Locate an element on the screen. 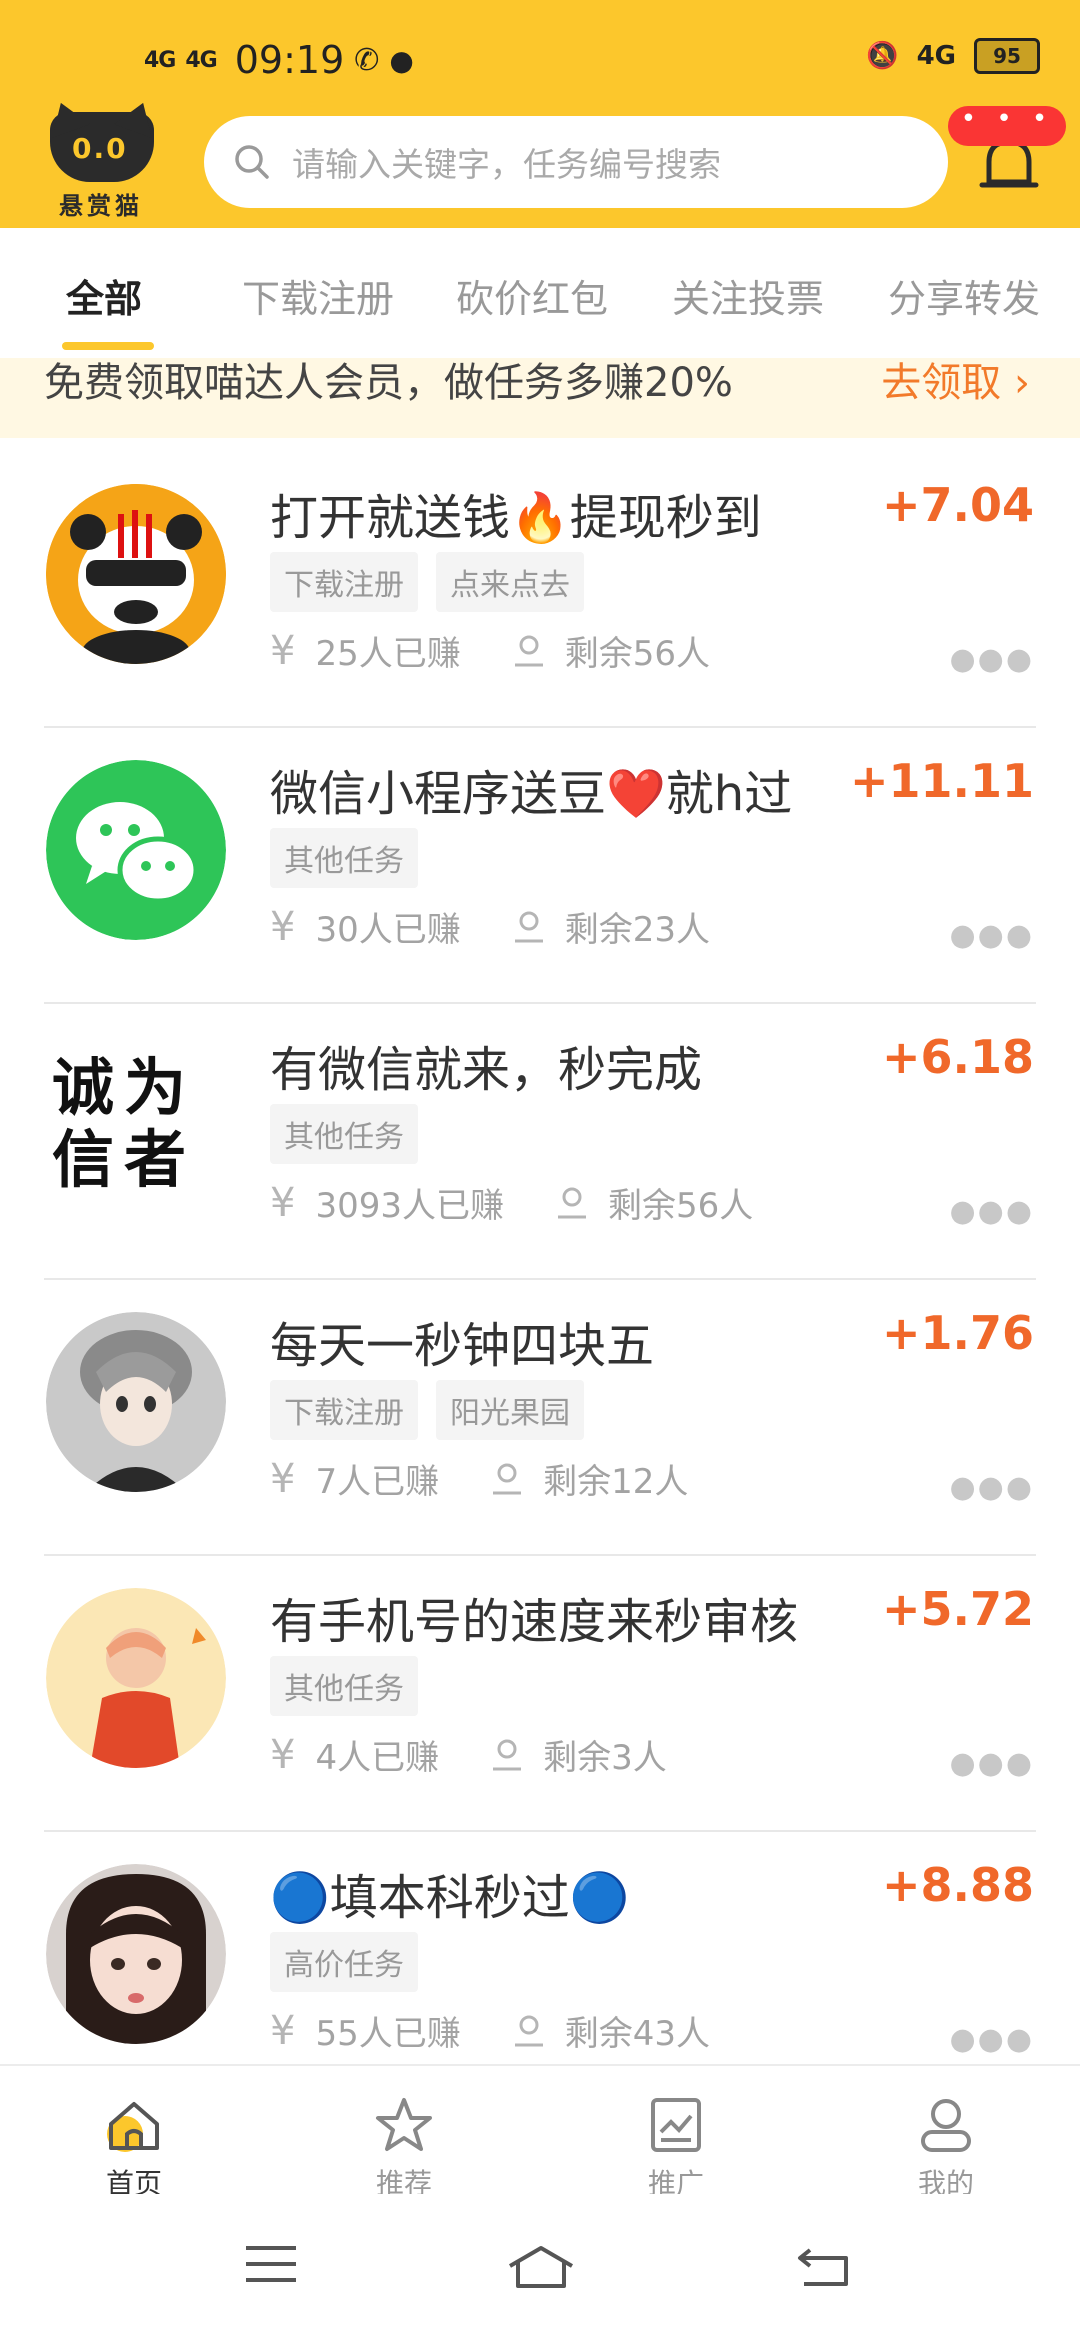 This screenshot has width=1080, height=2340. nav-recommend: 推荐 is located at coordinates (404, 2146).